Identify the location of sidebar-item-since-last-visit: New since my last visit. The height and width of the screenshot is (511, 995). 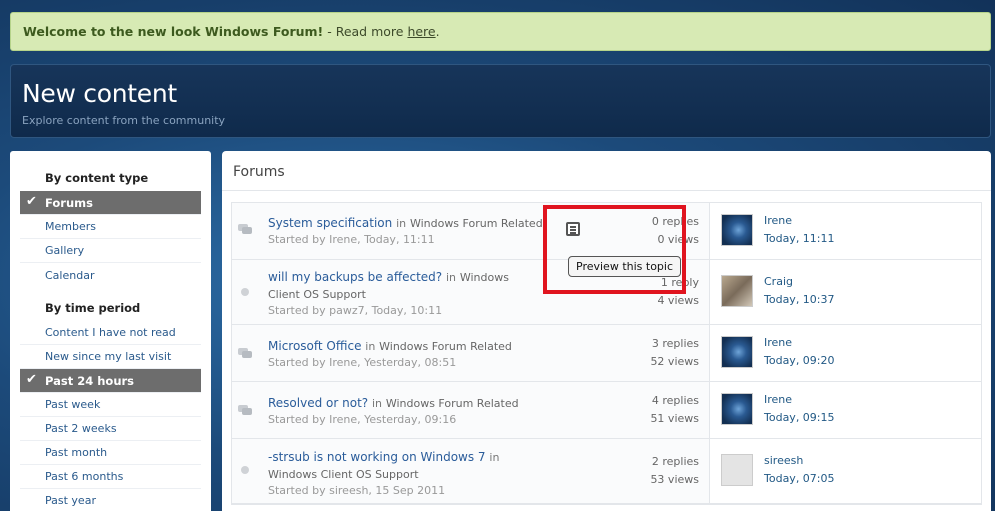
(110, 357).